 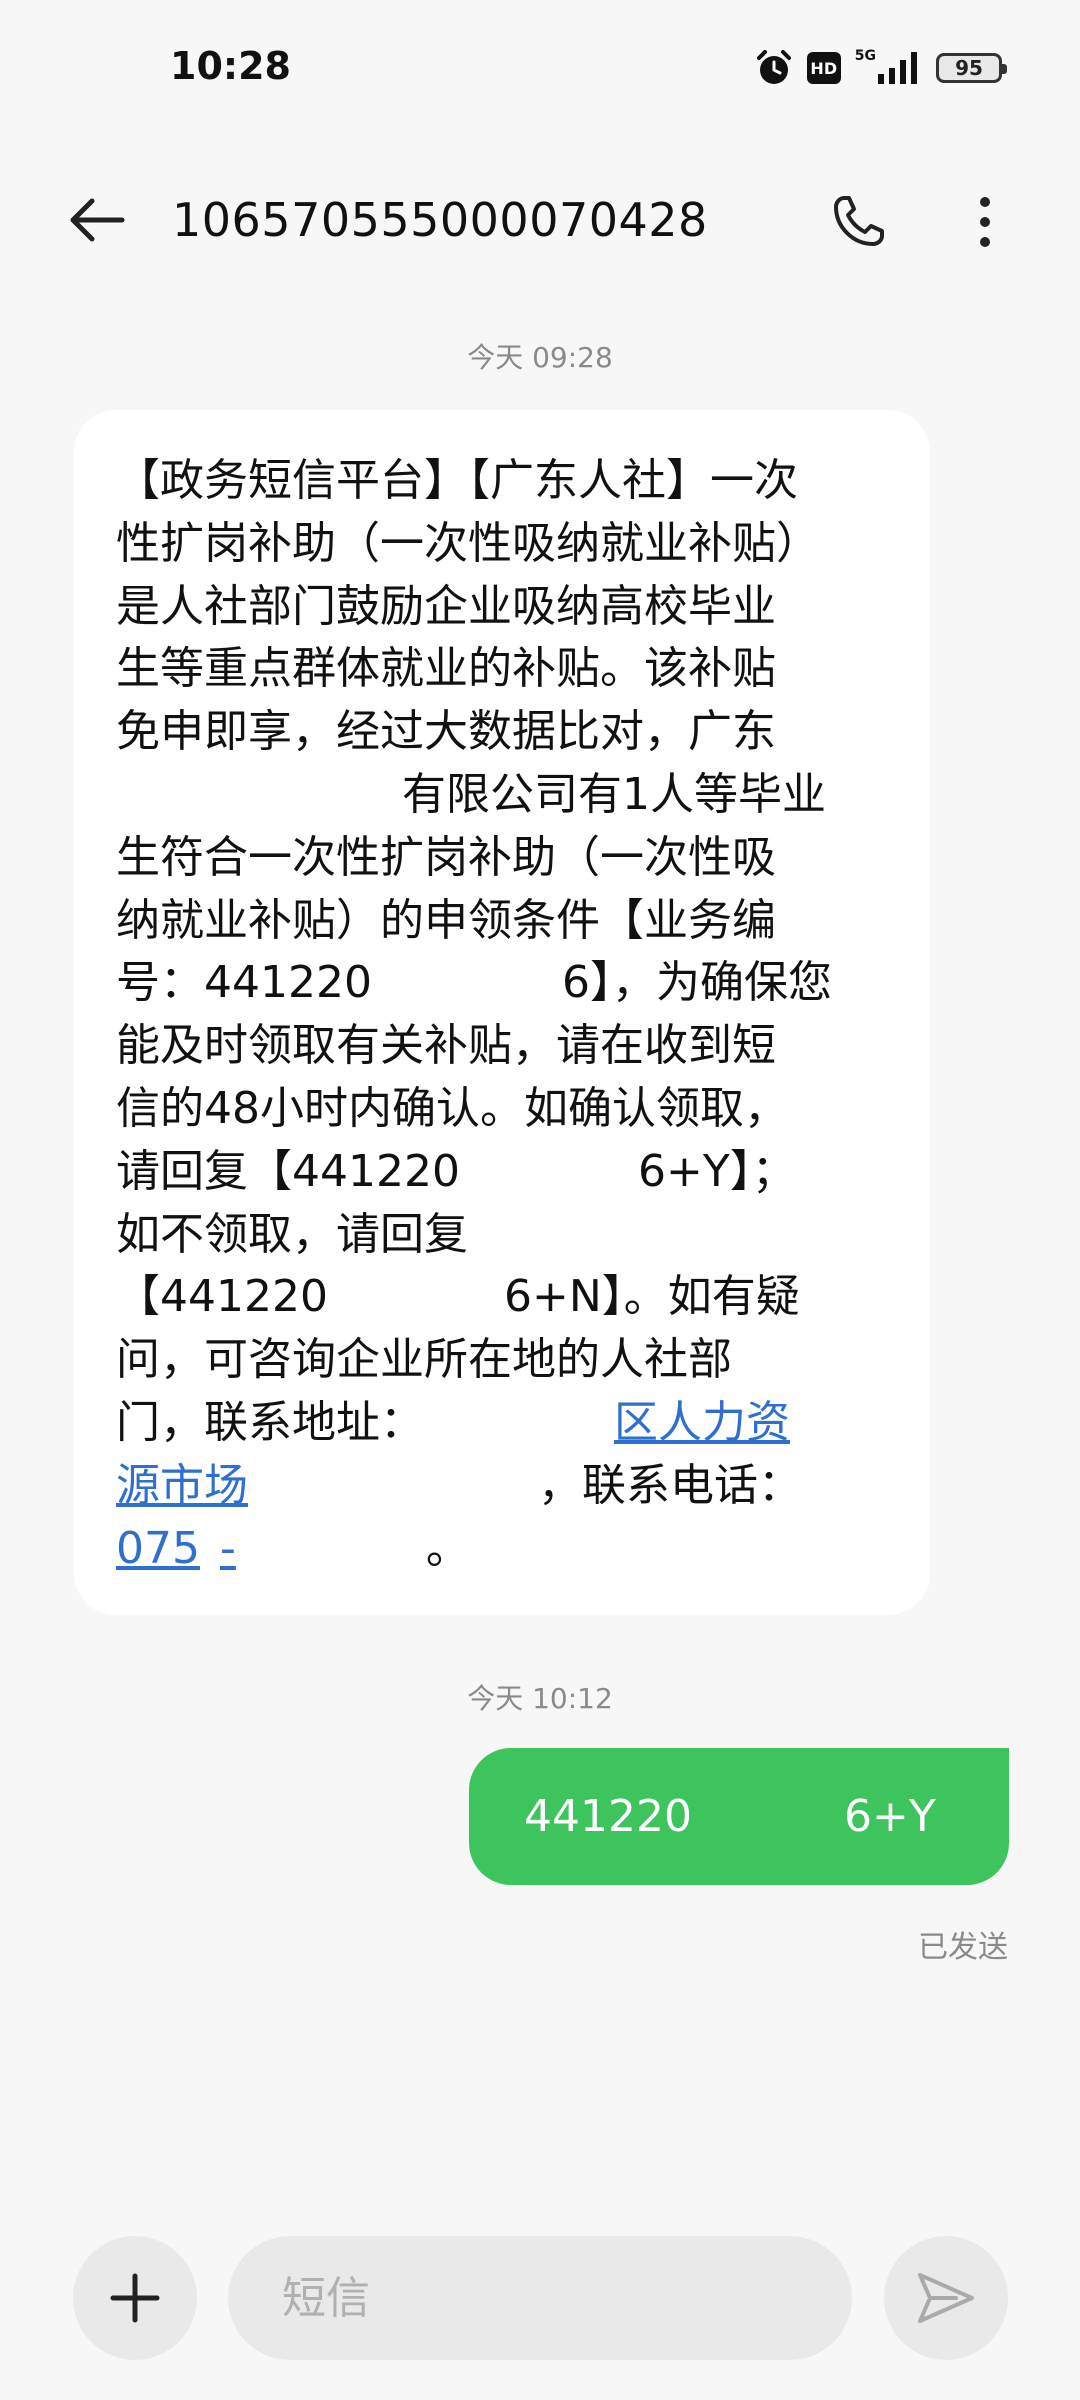 I want to click on status-time: 10:28, so click(x=230, y=66).